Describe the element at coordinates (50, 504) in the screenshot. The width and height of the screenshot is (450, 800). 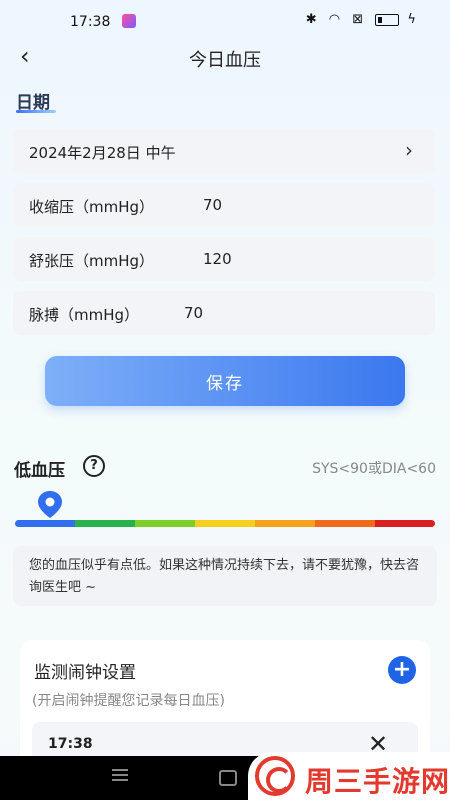
I see `location-pin-icon` at that location.